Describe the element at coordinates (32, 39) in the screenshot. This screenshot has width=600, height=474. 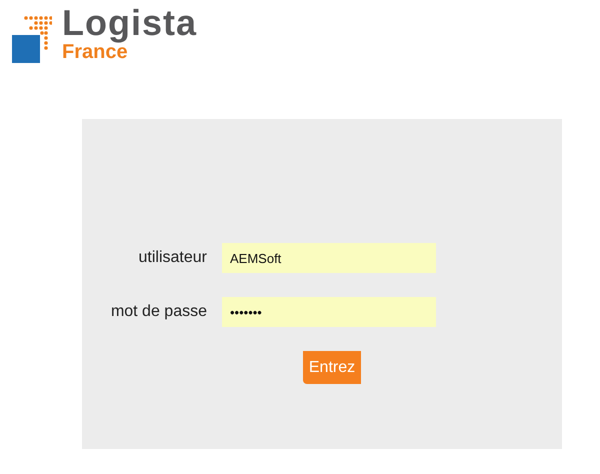
I see `logo-icon` at that location.